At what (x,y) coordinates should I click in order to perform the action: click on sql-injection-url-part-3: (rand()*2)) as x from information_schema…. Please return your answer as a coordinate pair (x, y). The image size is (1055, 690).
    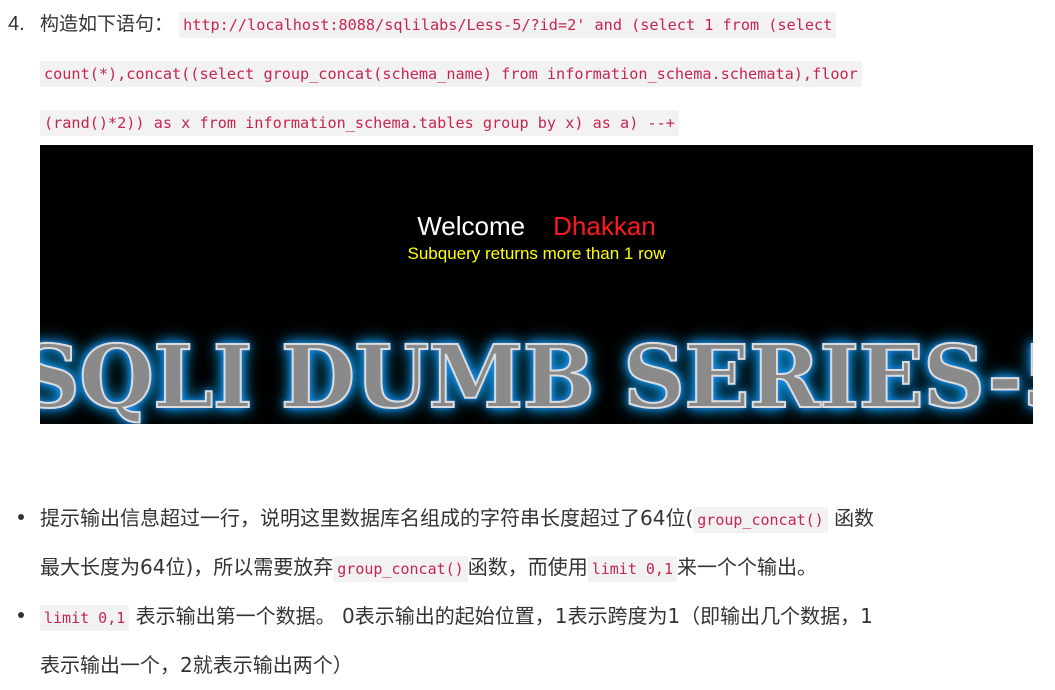
    Looking at the image, I should click on (359, 123).